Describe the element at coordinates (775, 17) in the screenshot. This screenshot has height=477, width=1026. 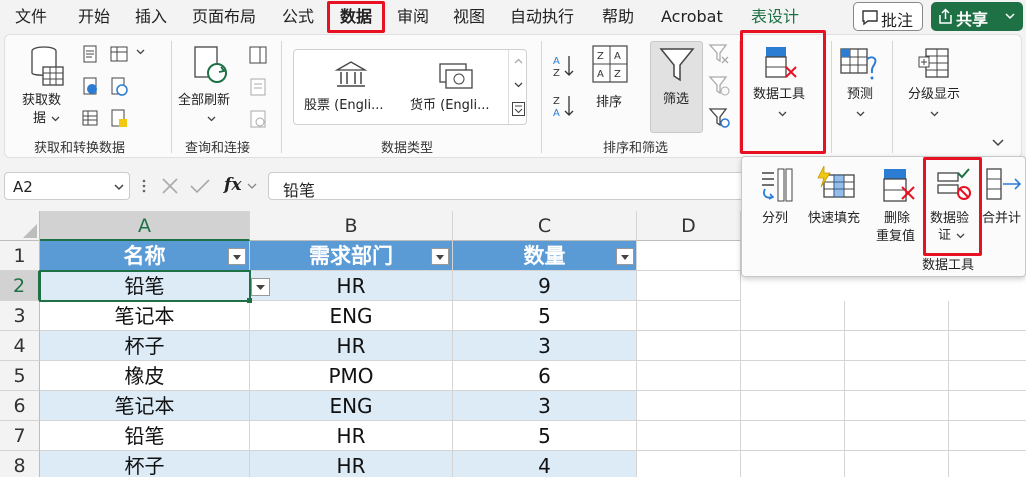
I see `tab-table-design: 表设计` at that location.